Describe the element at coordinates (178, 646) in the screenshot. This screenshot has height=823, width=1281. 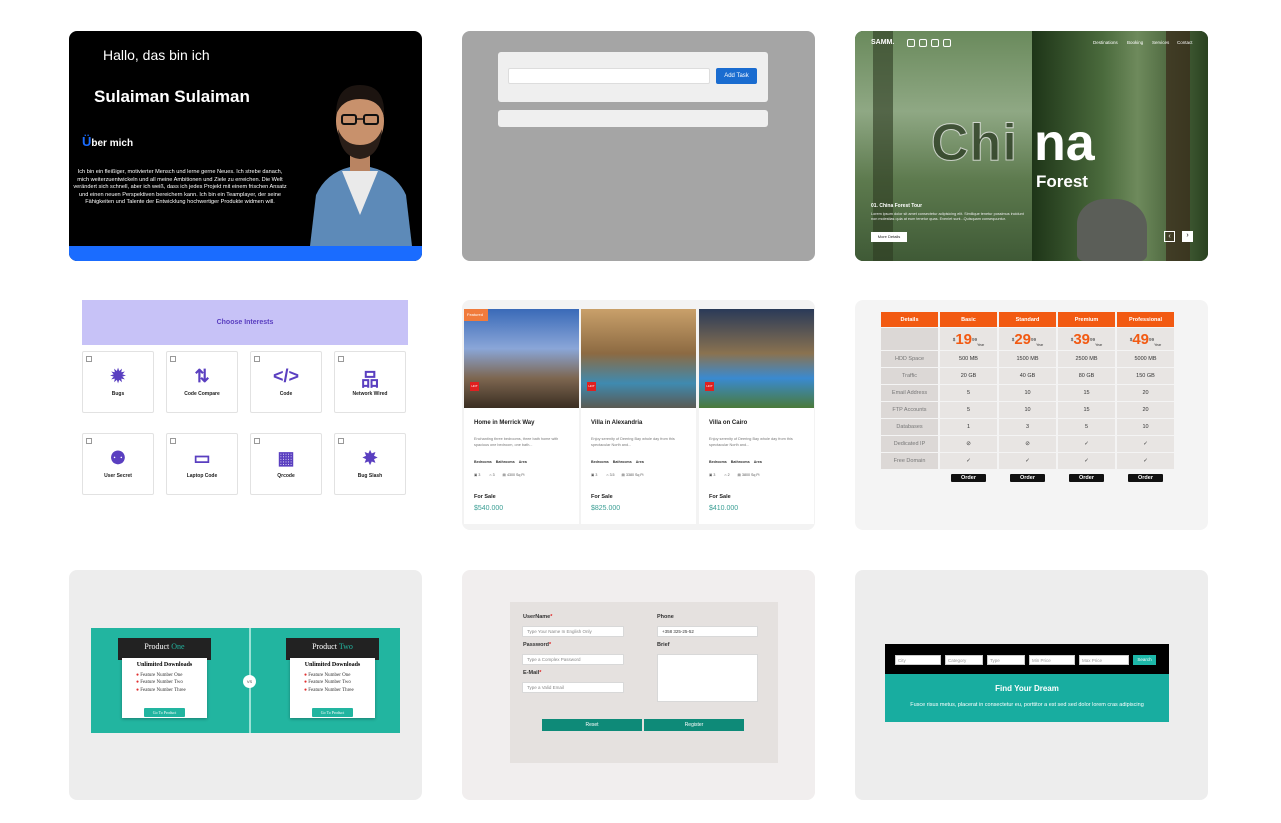
I see `product-number: One` at that location.